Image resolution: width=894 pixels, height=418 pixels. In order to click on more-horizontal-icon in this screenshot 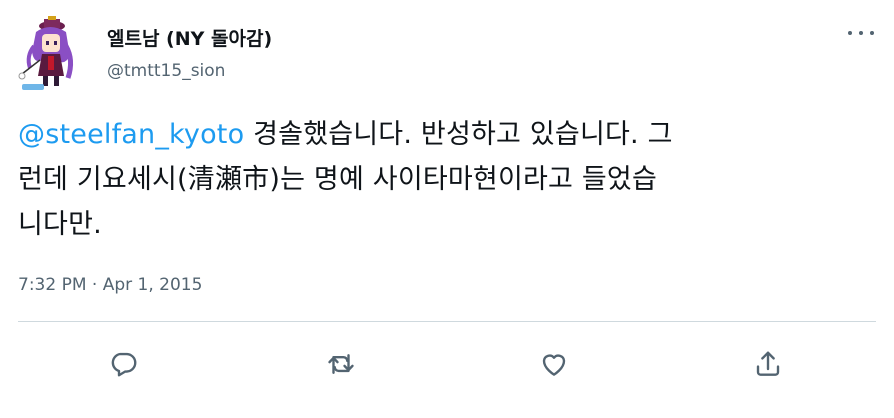, I will do `click(861, 33)`.